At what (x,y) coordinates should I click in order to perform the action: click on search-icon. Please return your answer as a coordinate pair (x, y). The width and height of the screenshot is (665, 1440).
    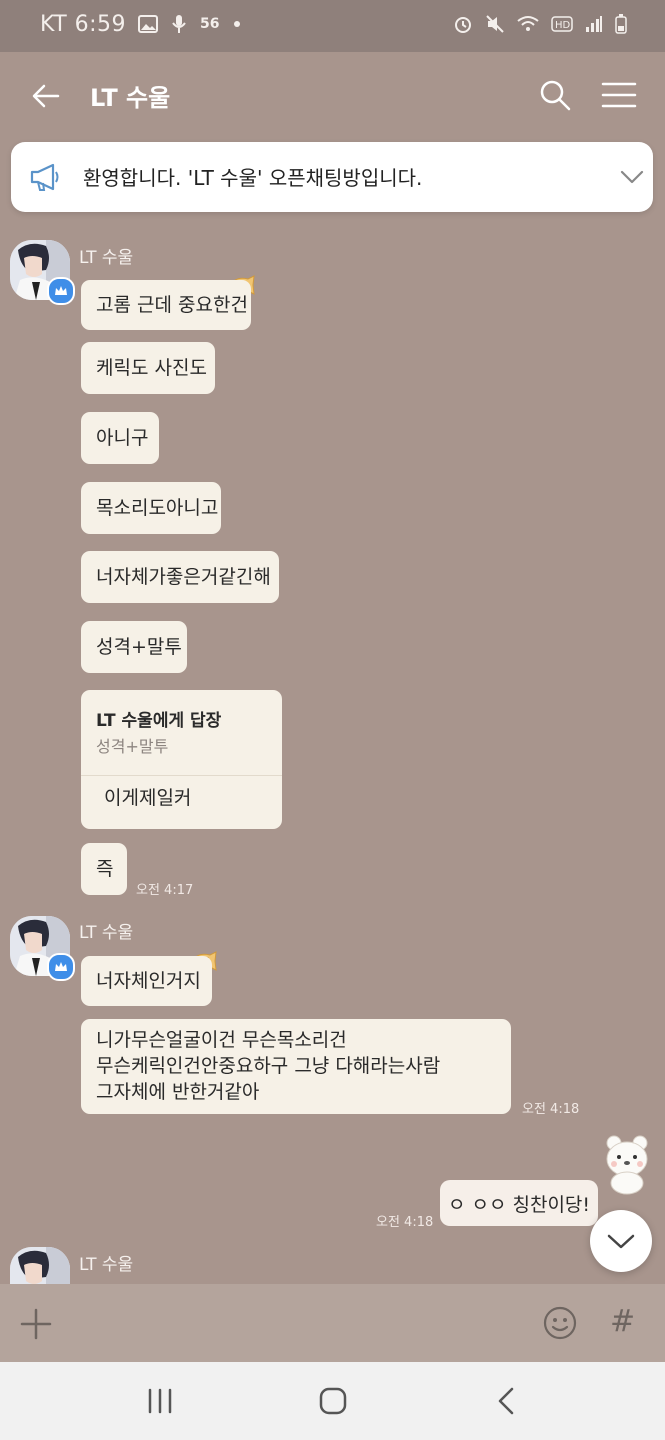
    Looking at the image, I should click on (555, 95).